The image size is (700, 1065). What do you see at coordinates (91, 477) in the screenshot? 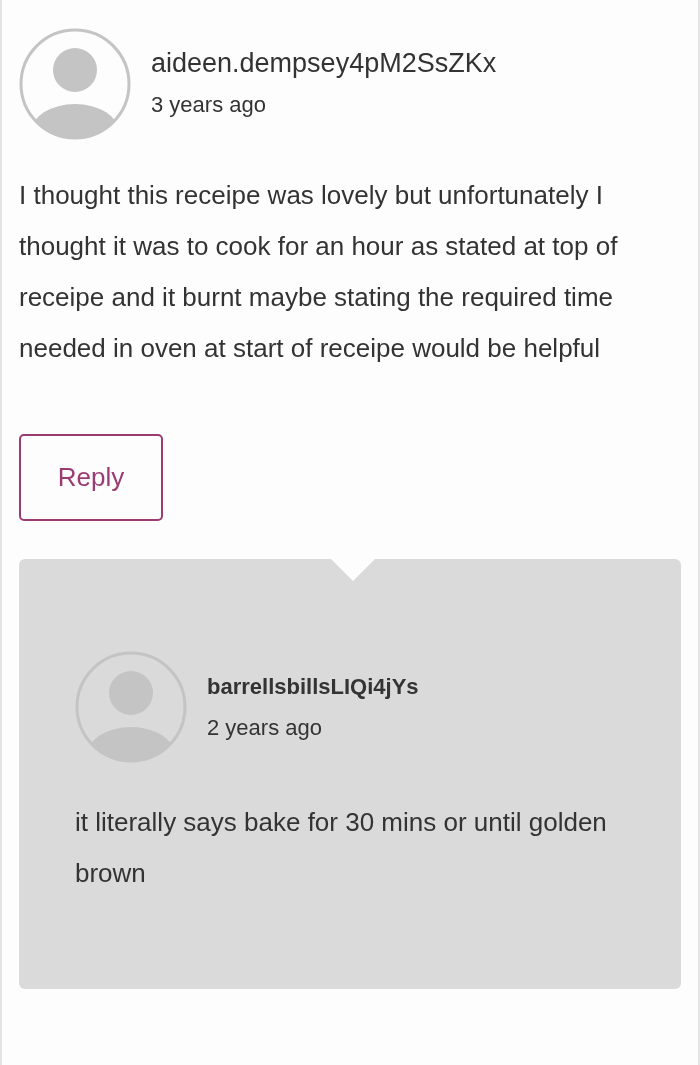
I see `reply-button: Reply` at bounding box center [91, 477].